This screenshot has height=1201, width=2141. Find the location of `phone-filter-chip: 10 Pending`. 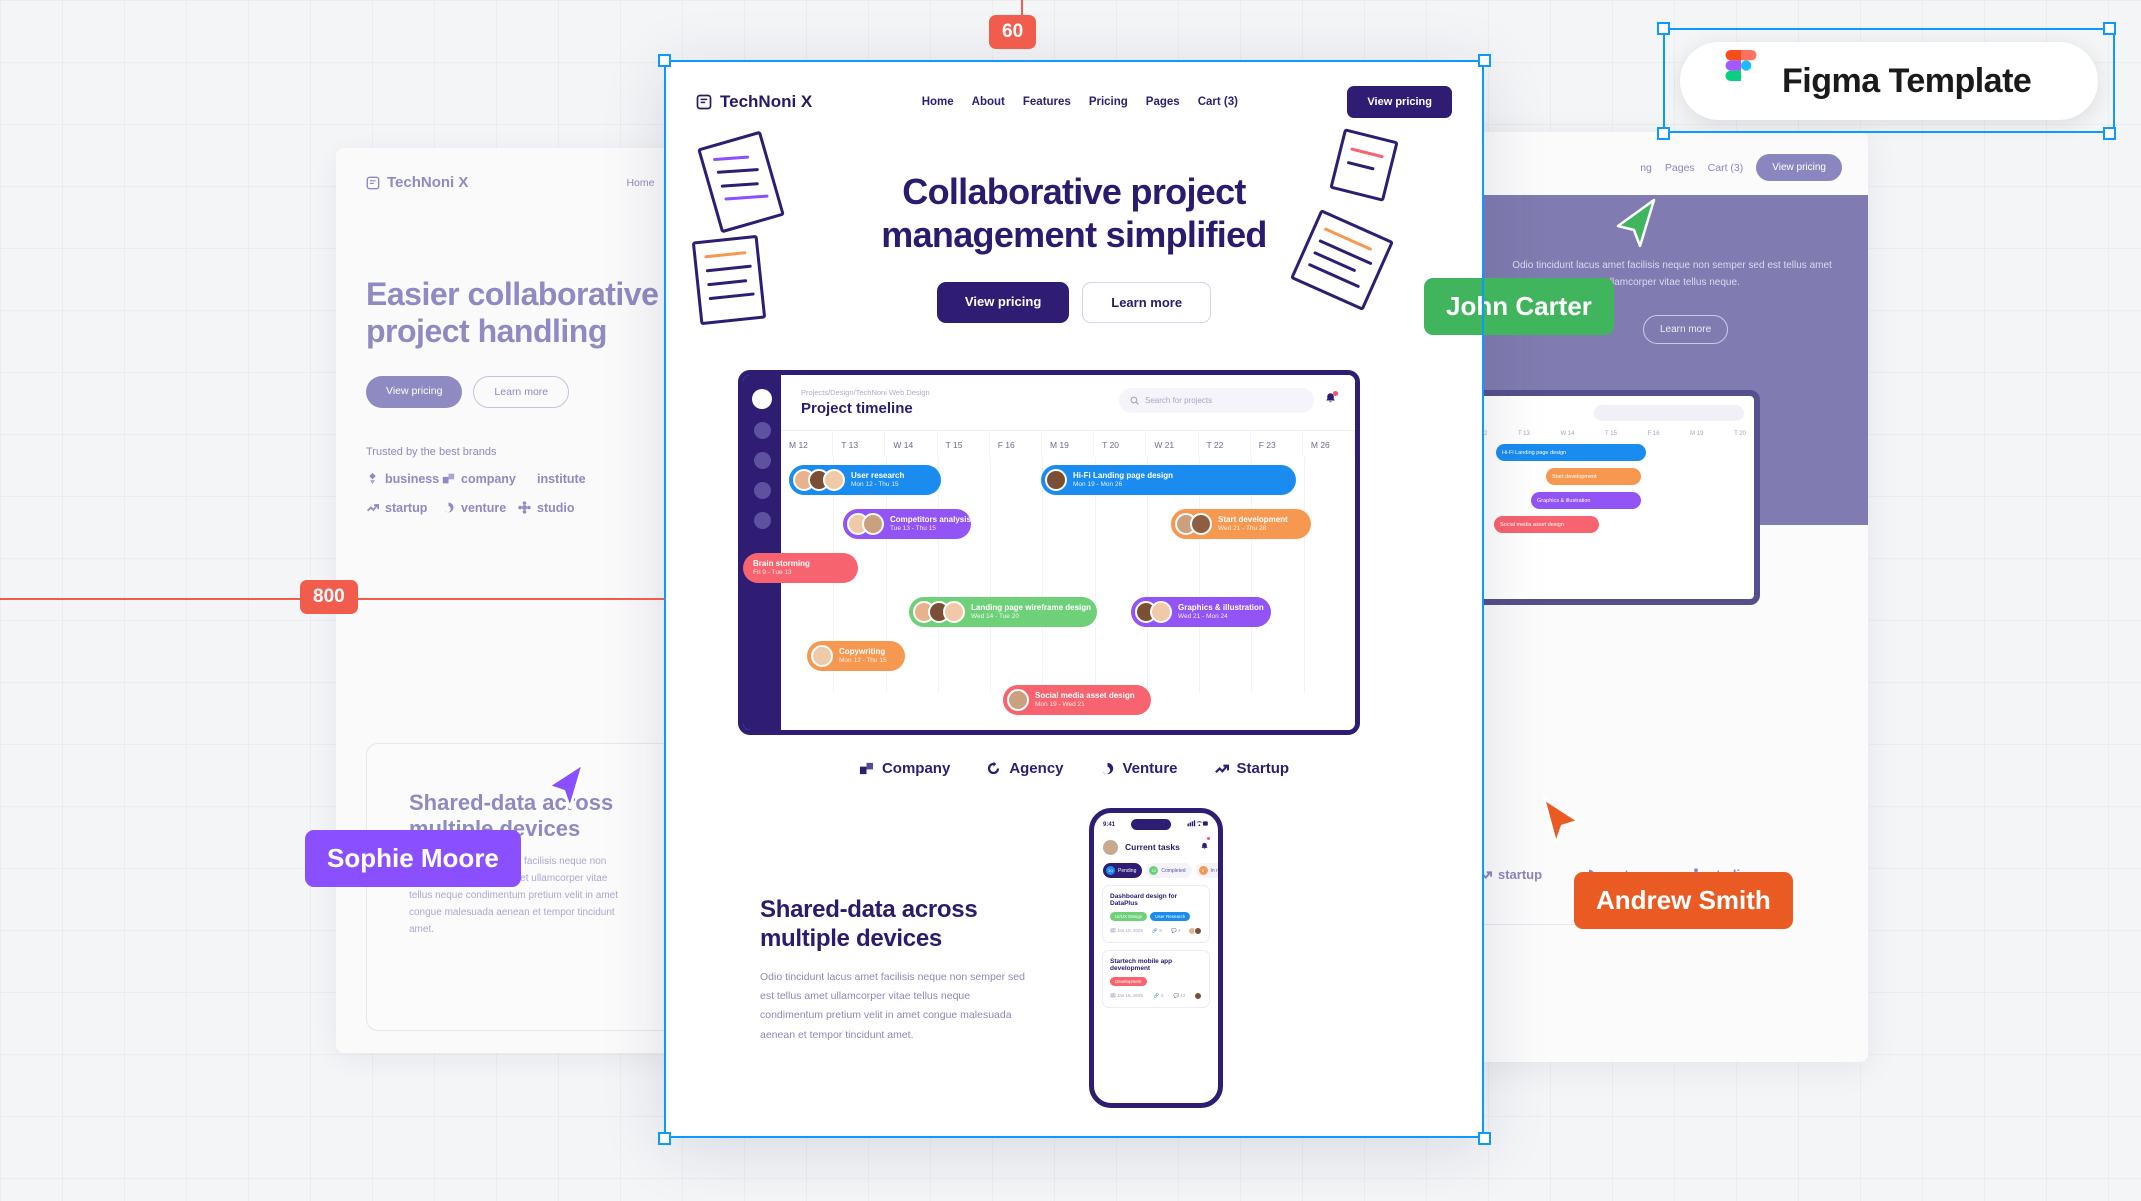

phone-filter-chip: 10 Pending is located at coordinates (1123, 870).